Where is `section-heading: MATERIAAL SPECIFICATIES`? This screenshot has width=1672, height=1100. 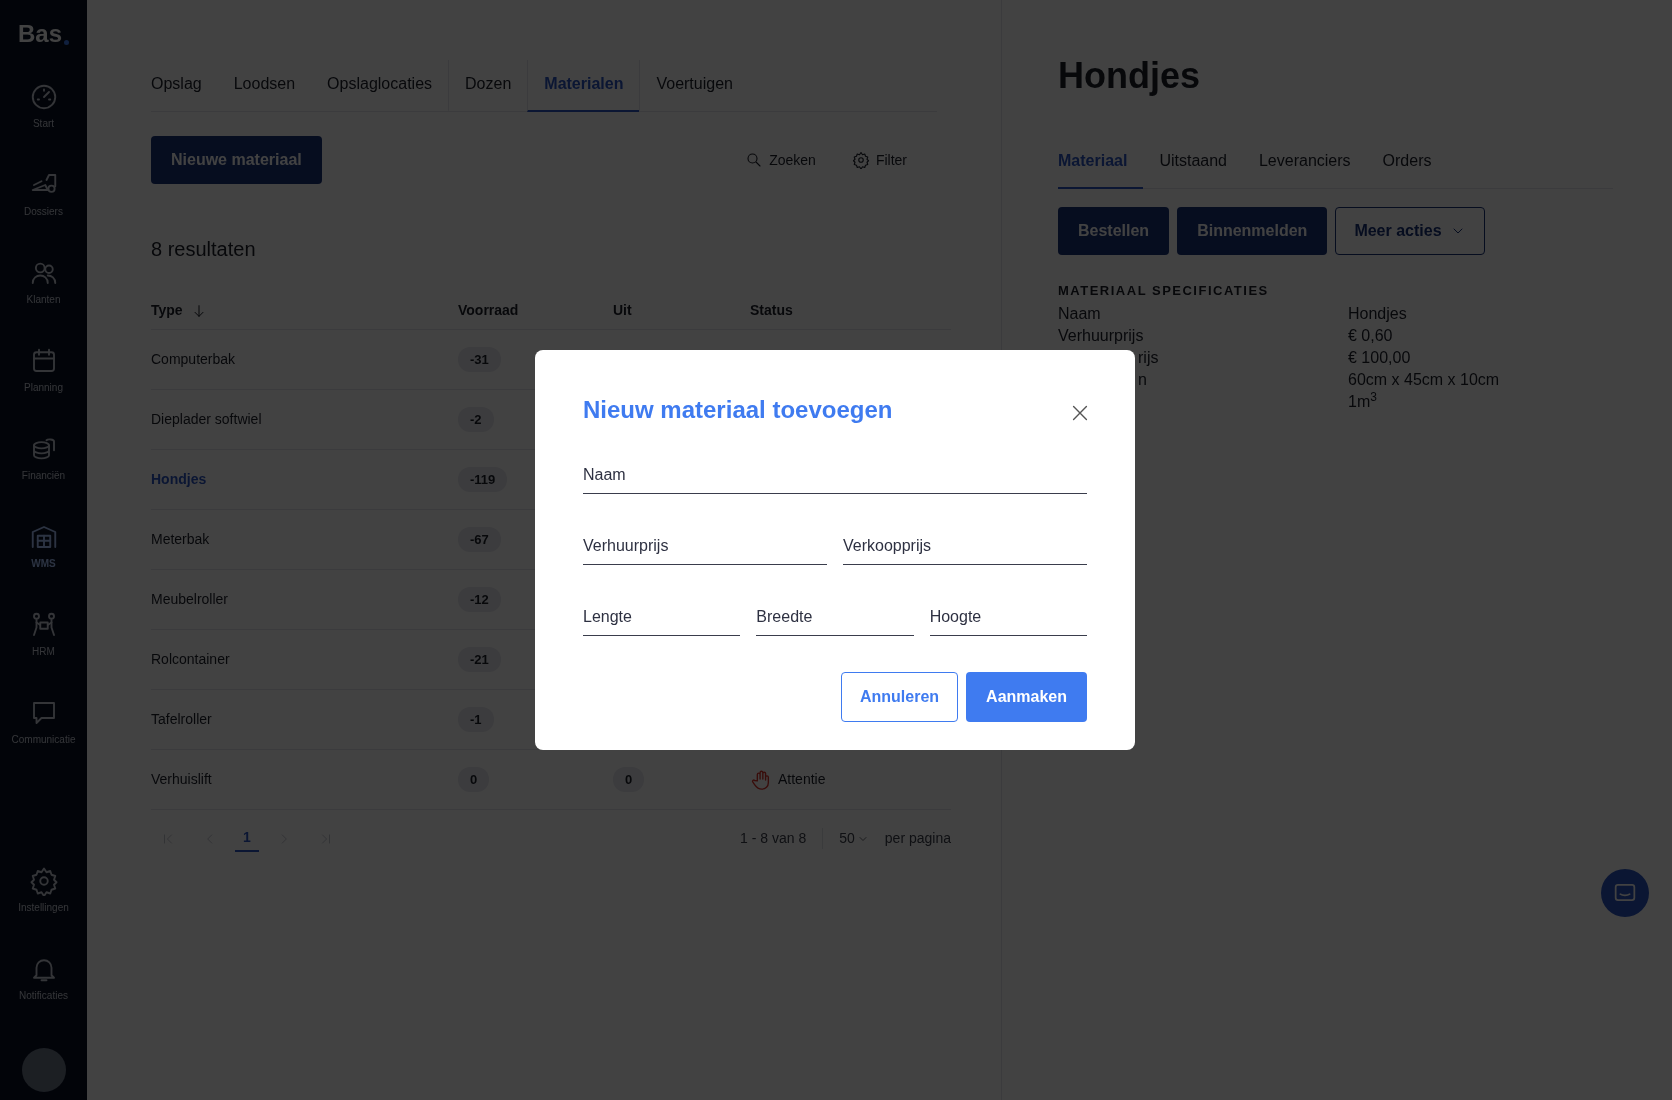
section-heading: MATERIAAL SPECIFICATIES is located at coordinates (1164, 291).